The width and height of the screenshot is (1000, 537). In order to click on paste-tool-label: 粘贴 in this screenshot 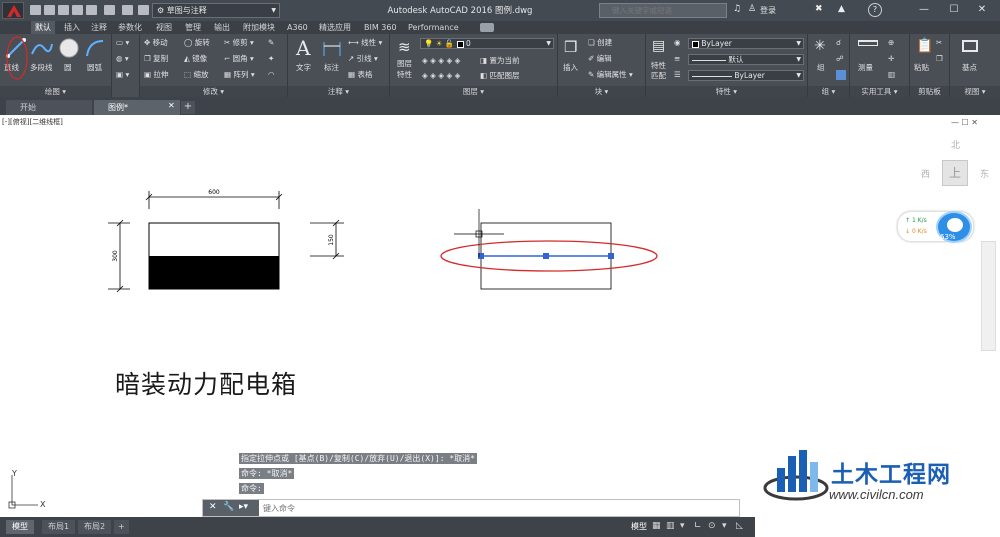, I will do `click(921, 67)`.